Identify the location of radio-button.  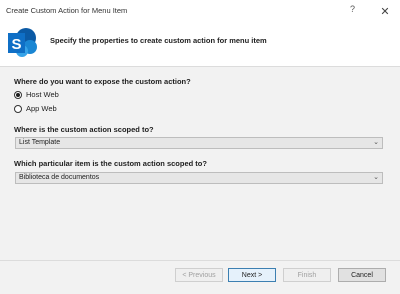
(18, 108).